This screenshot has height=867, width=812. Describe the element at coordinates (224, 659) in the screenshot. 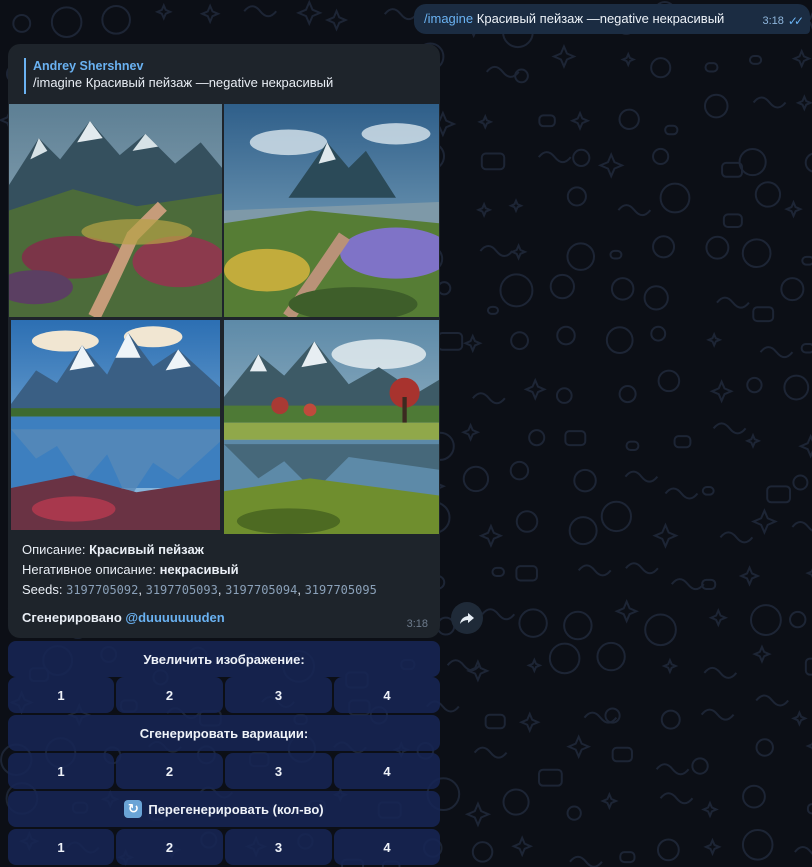

I see `upscale-header-button: Увеличить изображение:` at that location.